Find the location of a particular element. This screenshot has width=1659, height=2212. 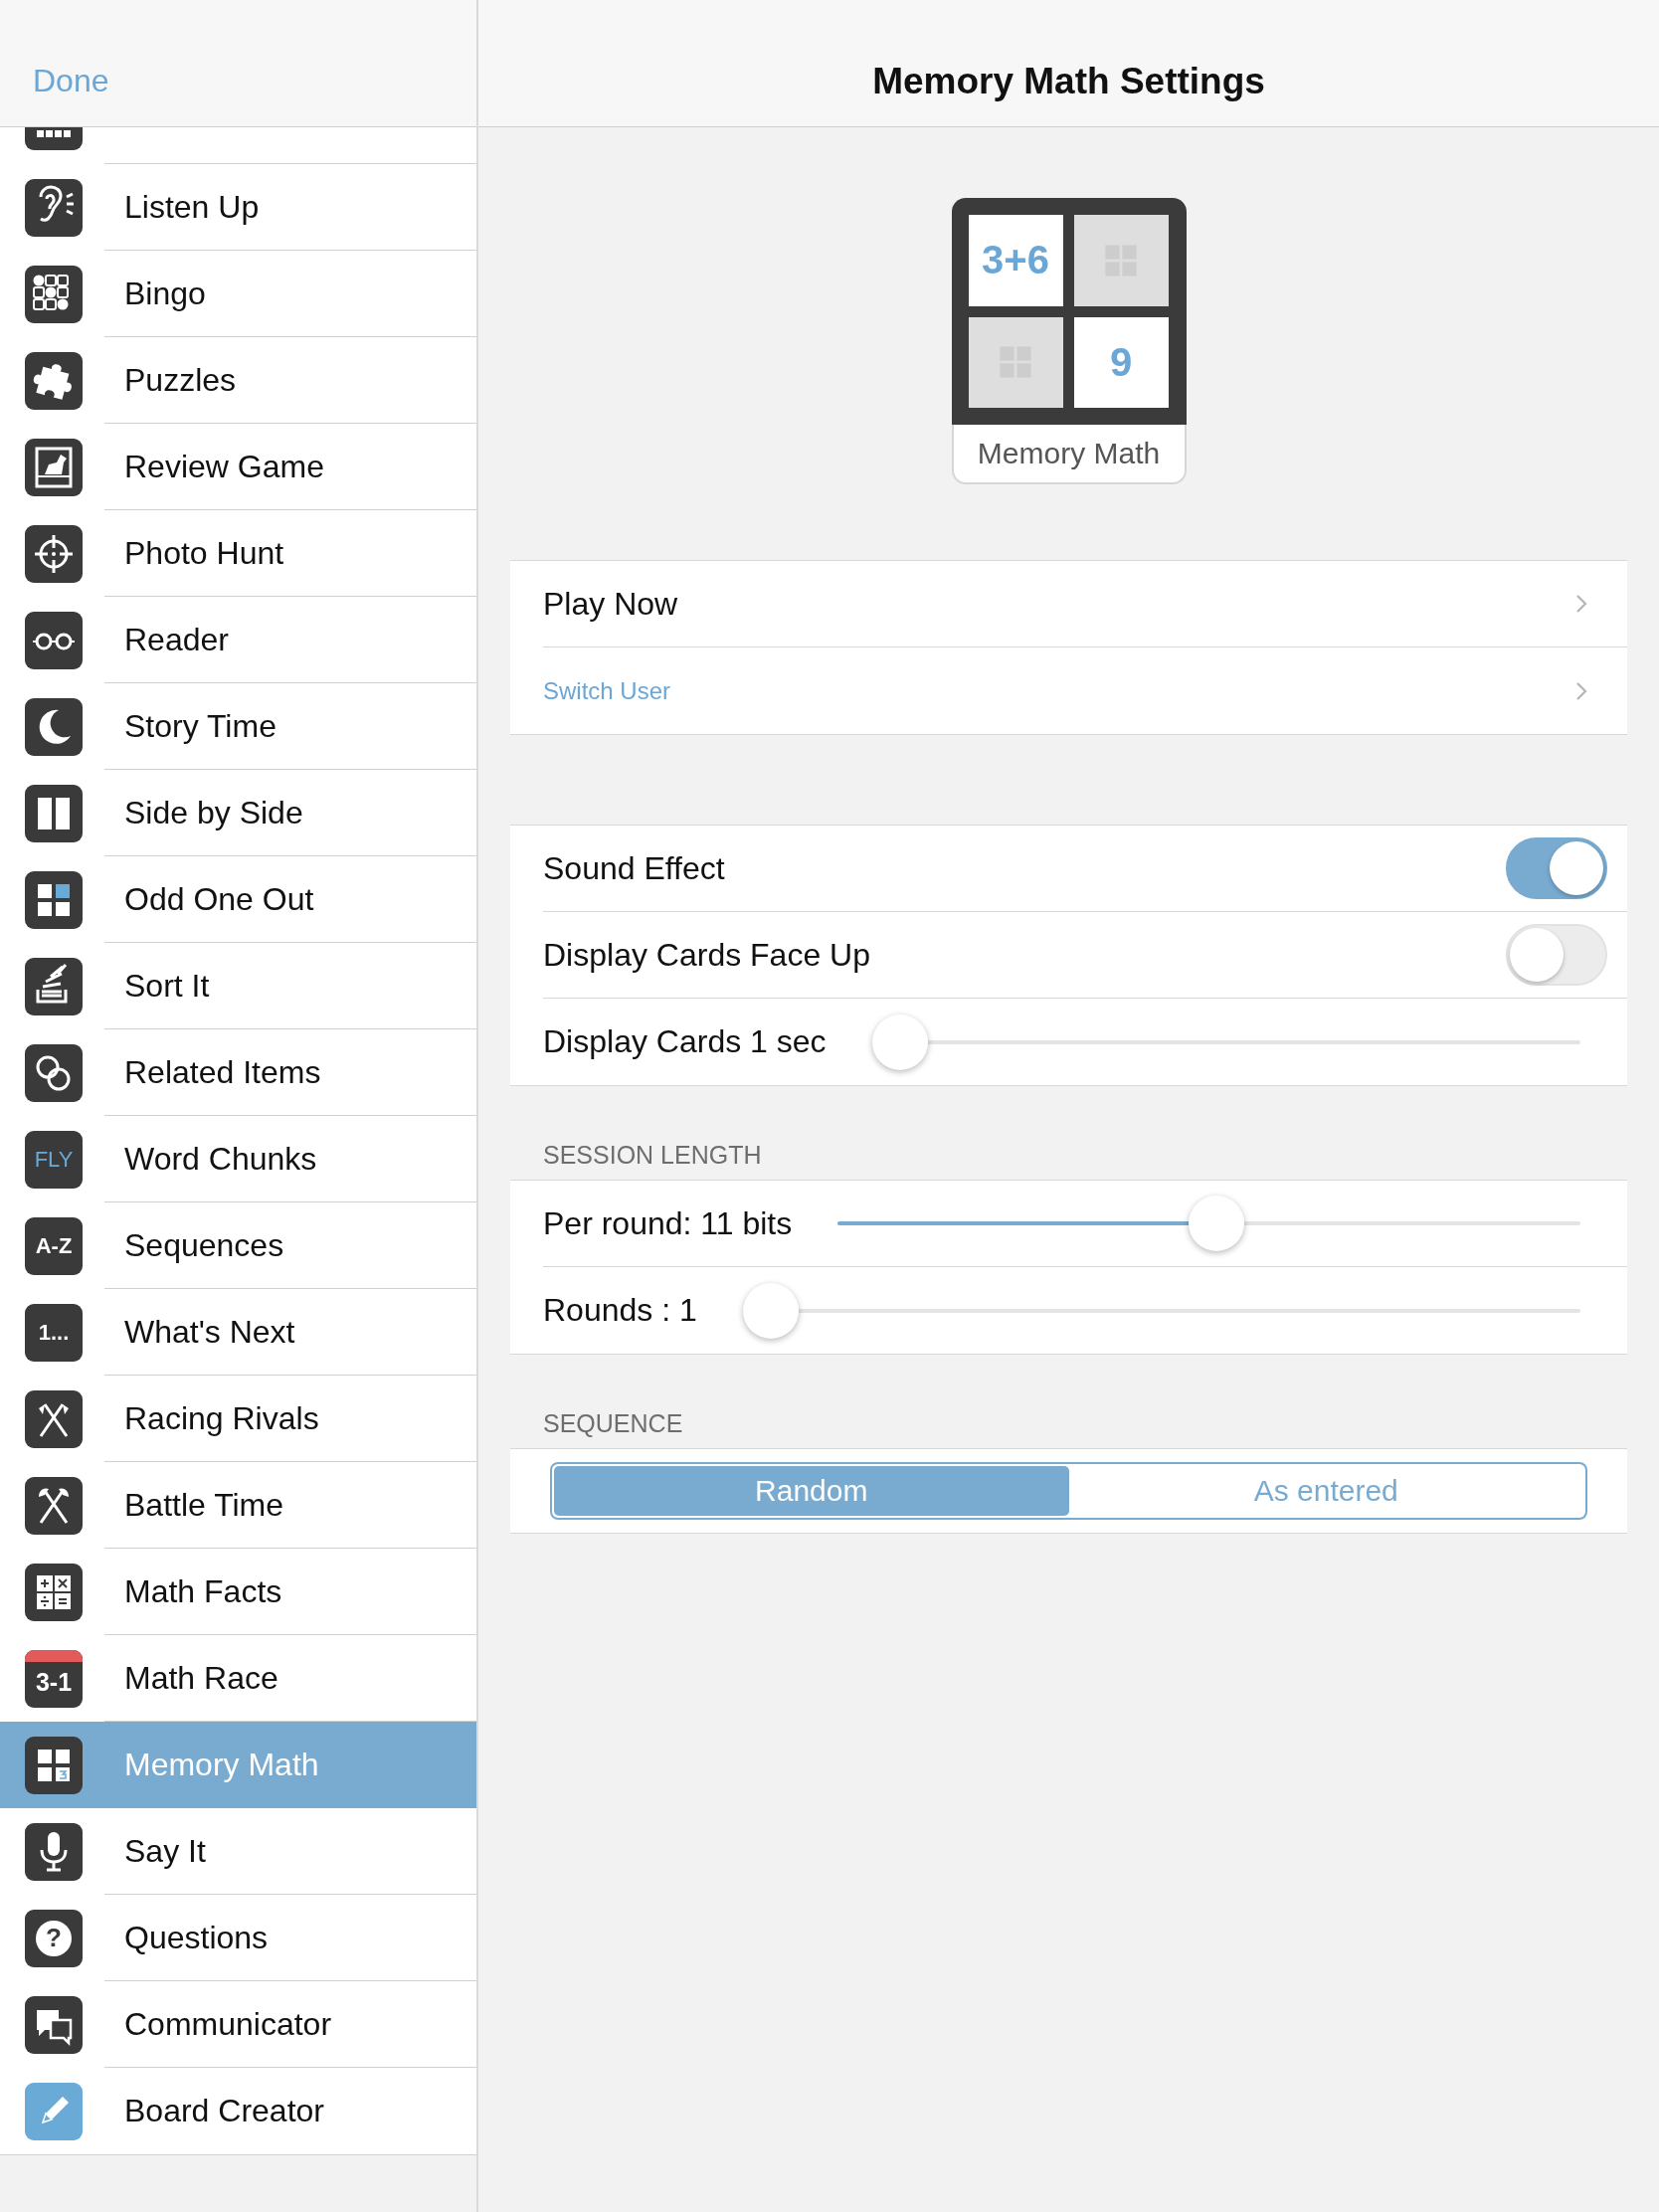

sidebar-item: 1... What's Next is located at coordinates (238, 1332).